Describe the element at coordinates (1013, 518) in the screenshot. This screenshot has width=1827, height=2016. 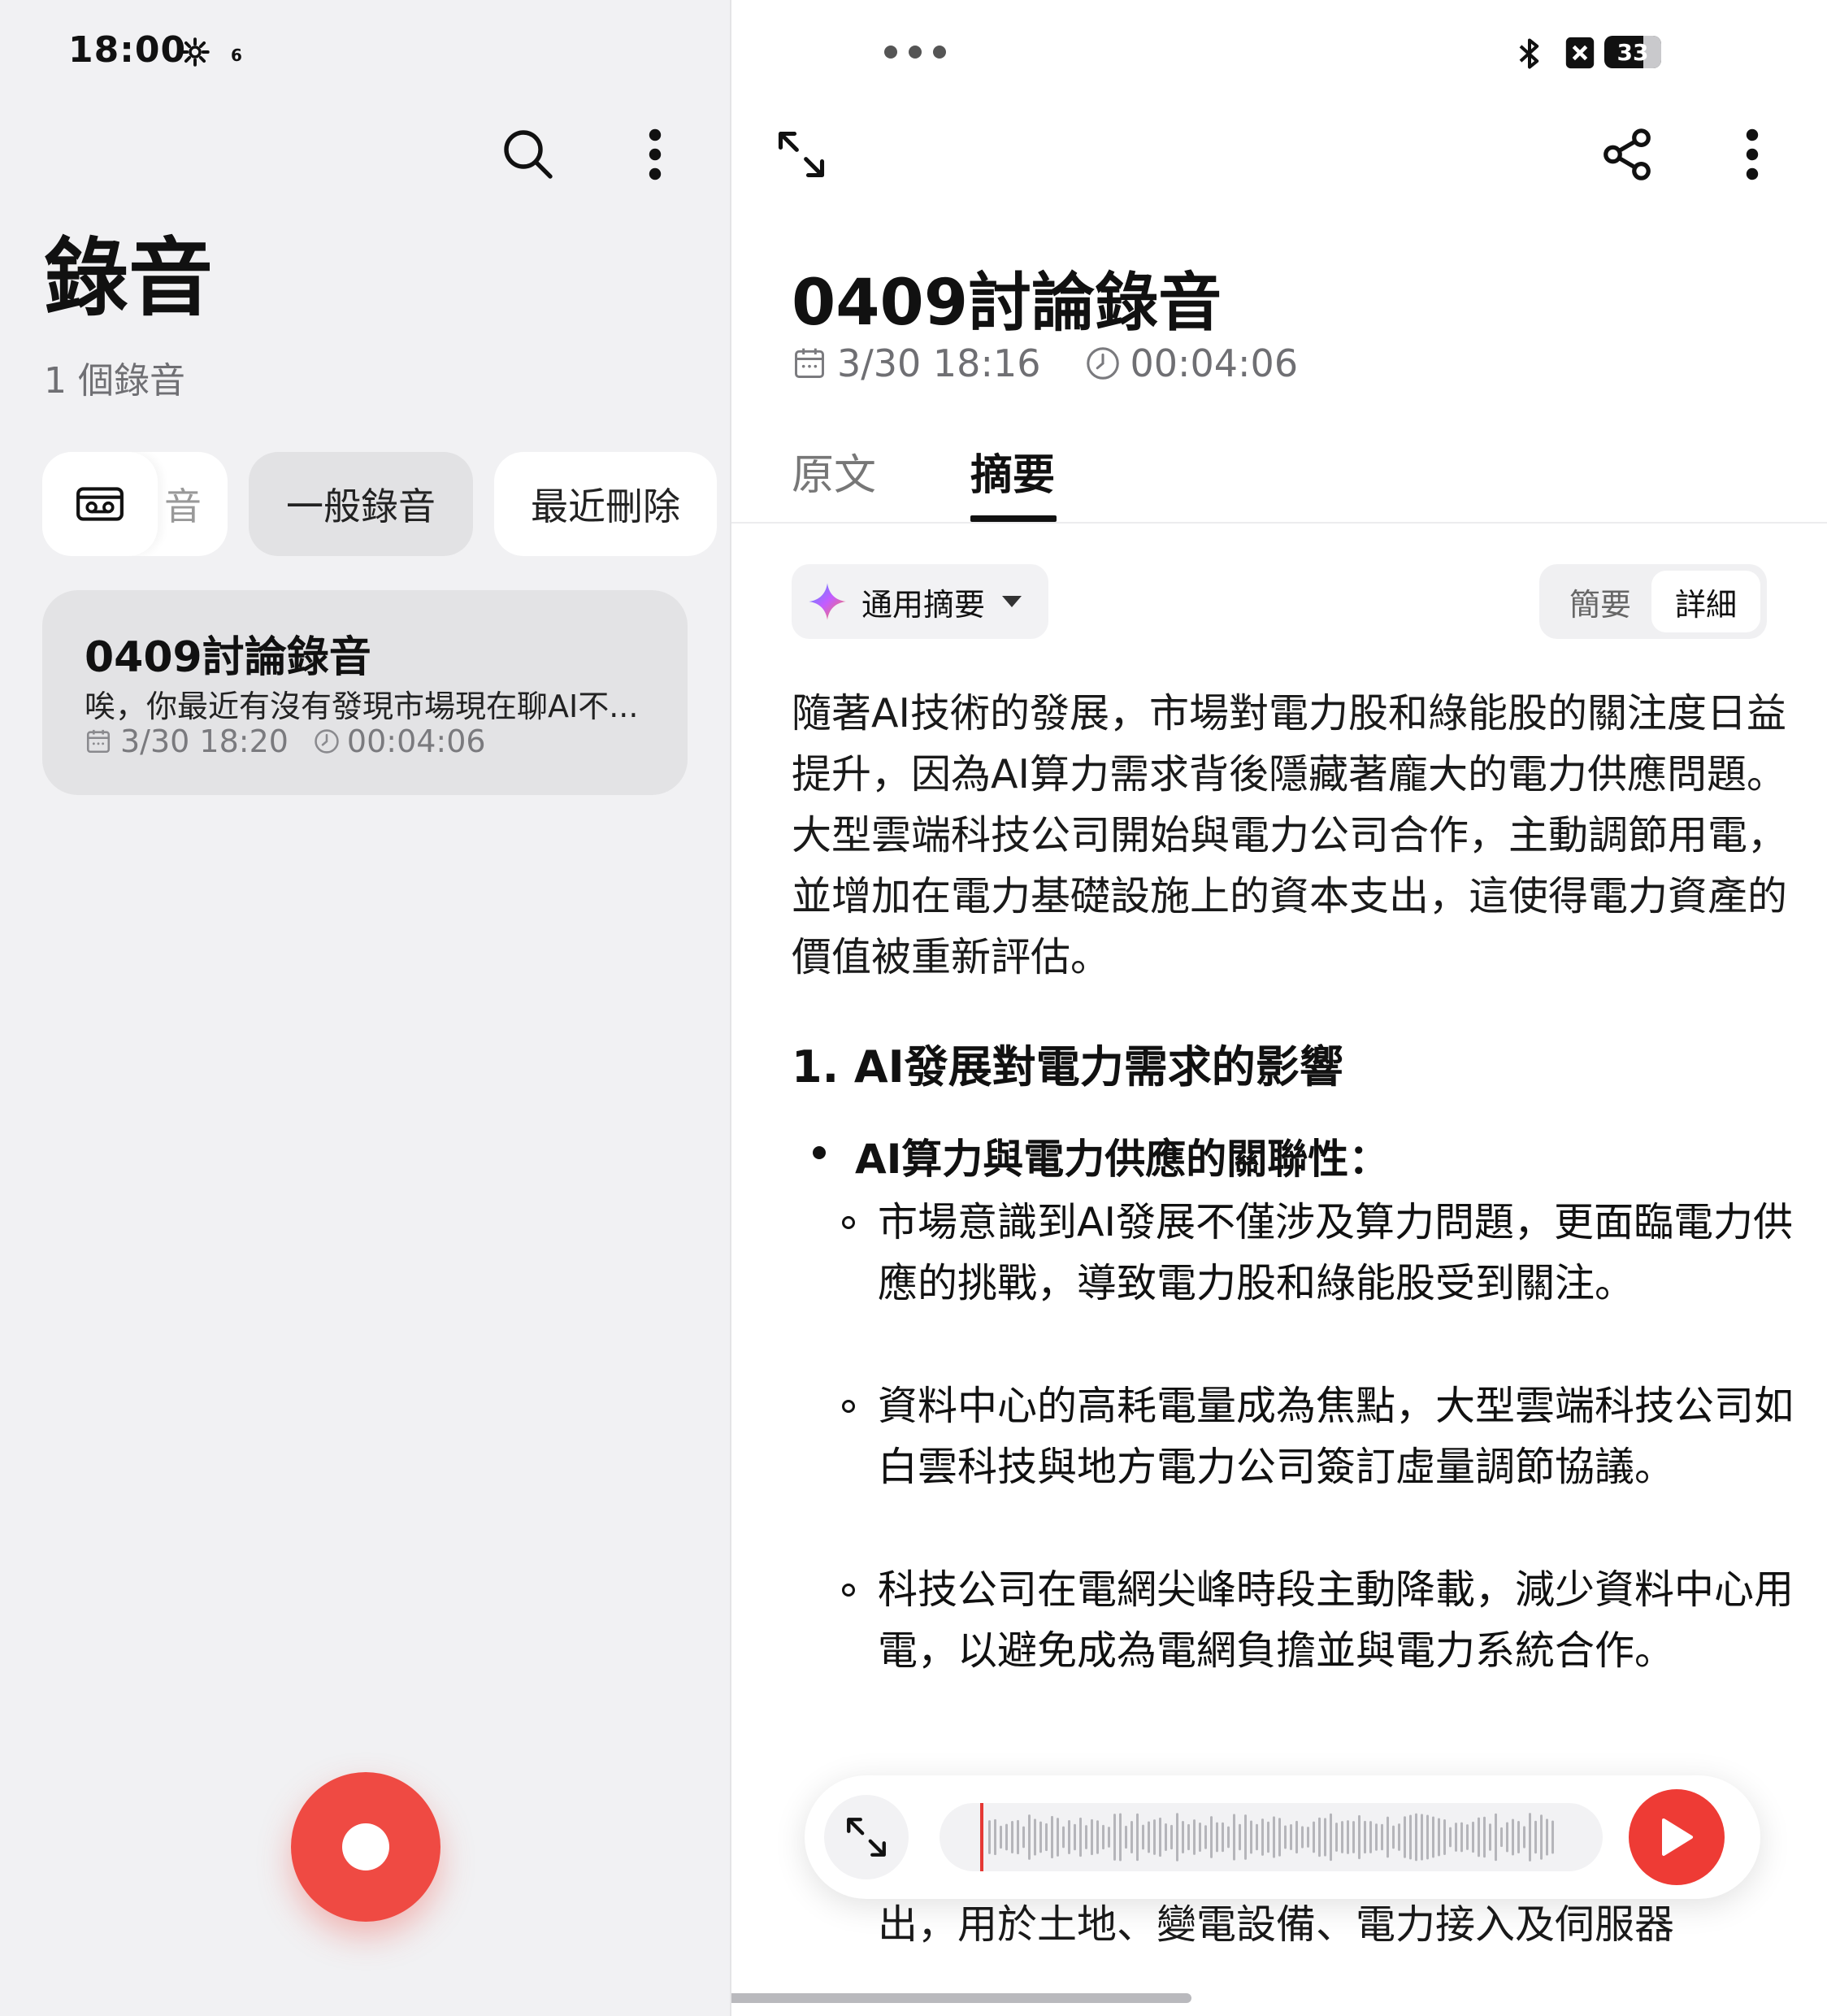
I see `active-tab-indicator` at that location.